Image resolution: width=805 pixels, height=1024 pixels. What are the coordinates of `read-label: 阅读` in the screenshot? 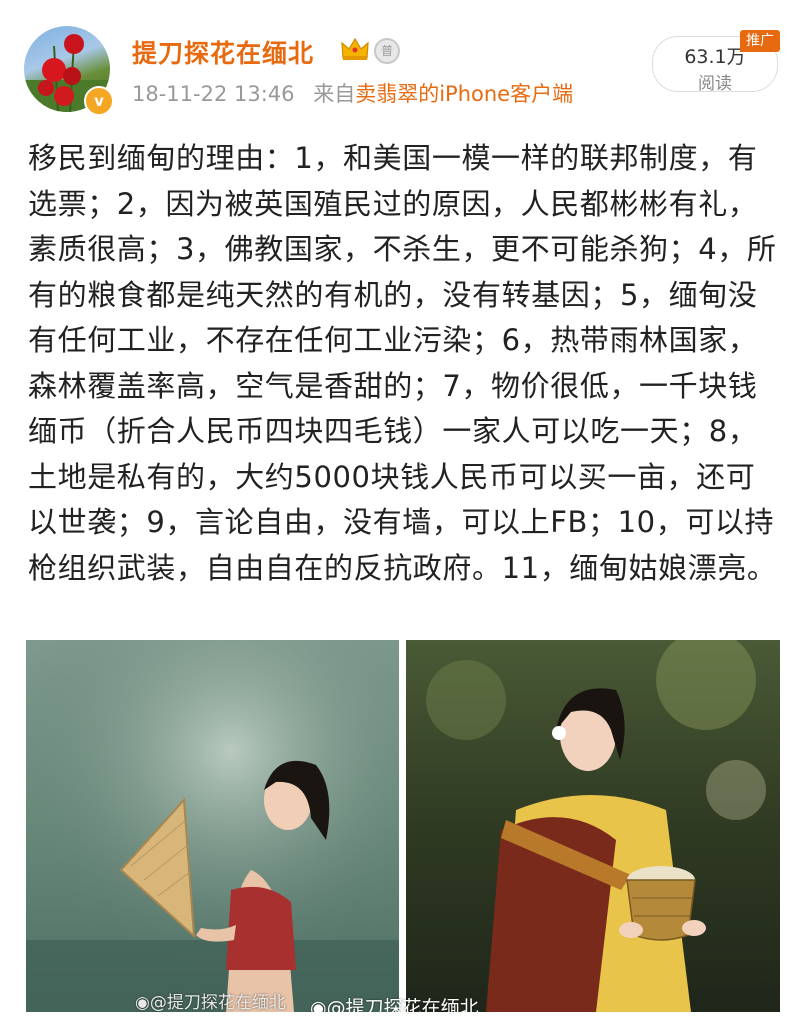 It's located at (715, 84).